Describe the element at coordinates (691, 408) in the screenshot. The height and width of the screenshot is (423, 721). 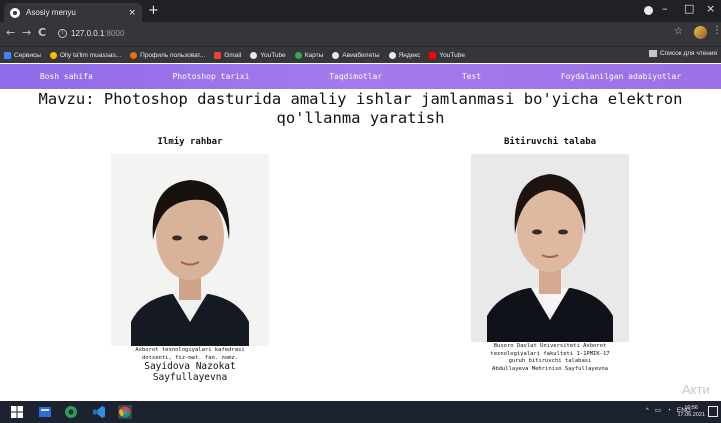
I see `clock-time: 10:56` at that location.